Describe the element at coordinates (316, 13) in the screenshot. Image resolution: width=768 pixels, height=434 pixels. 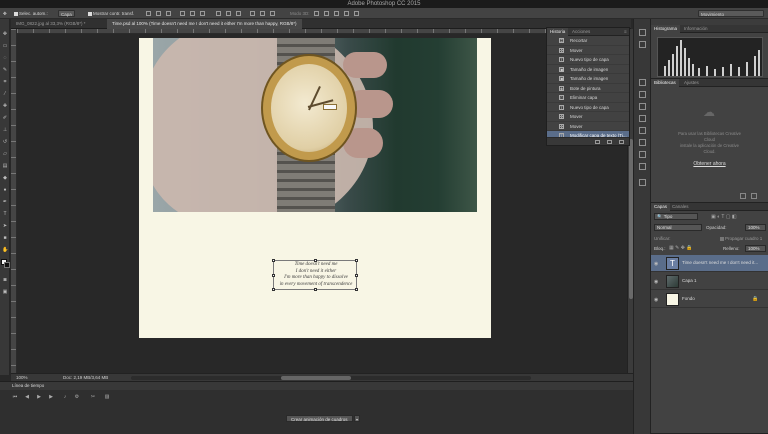
I see `3d-rotate-icon` at that location.